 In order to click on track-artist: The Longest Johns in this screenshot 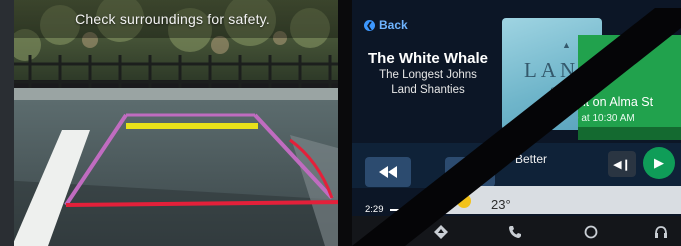, I will do `click(428, 75)`.